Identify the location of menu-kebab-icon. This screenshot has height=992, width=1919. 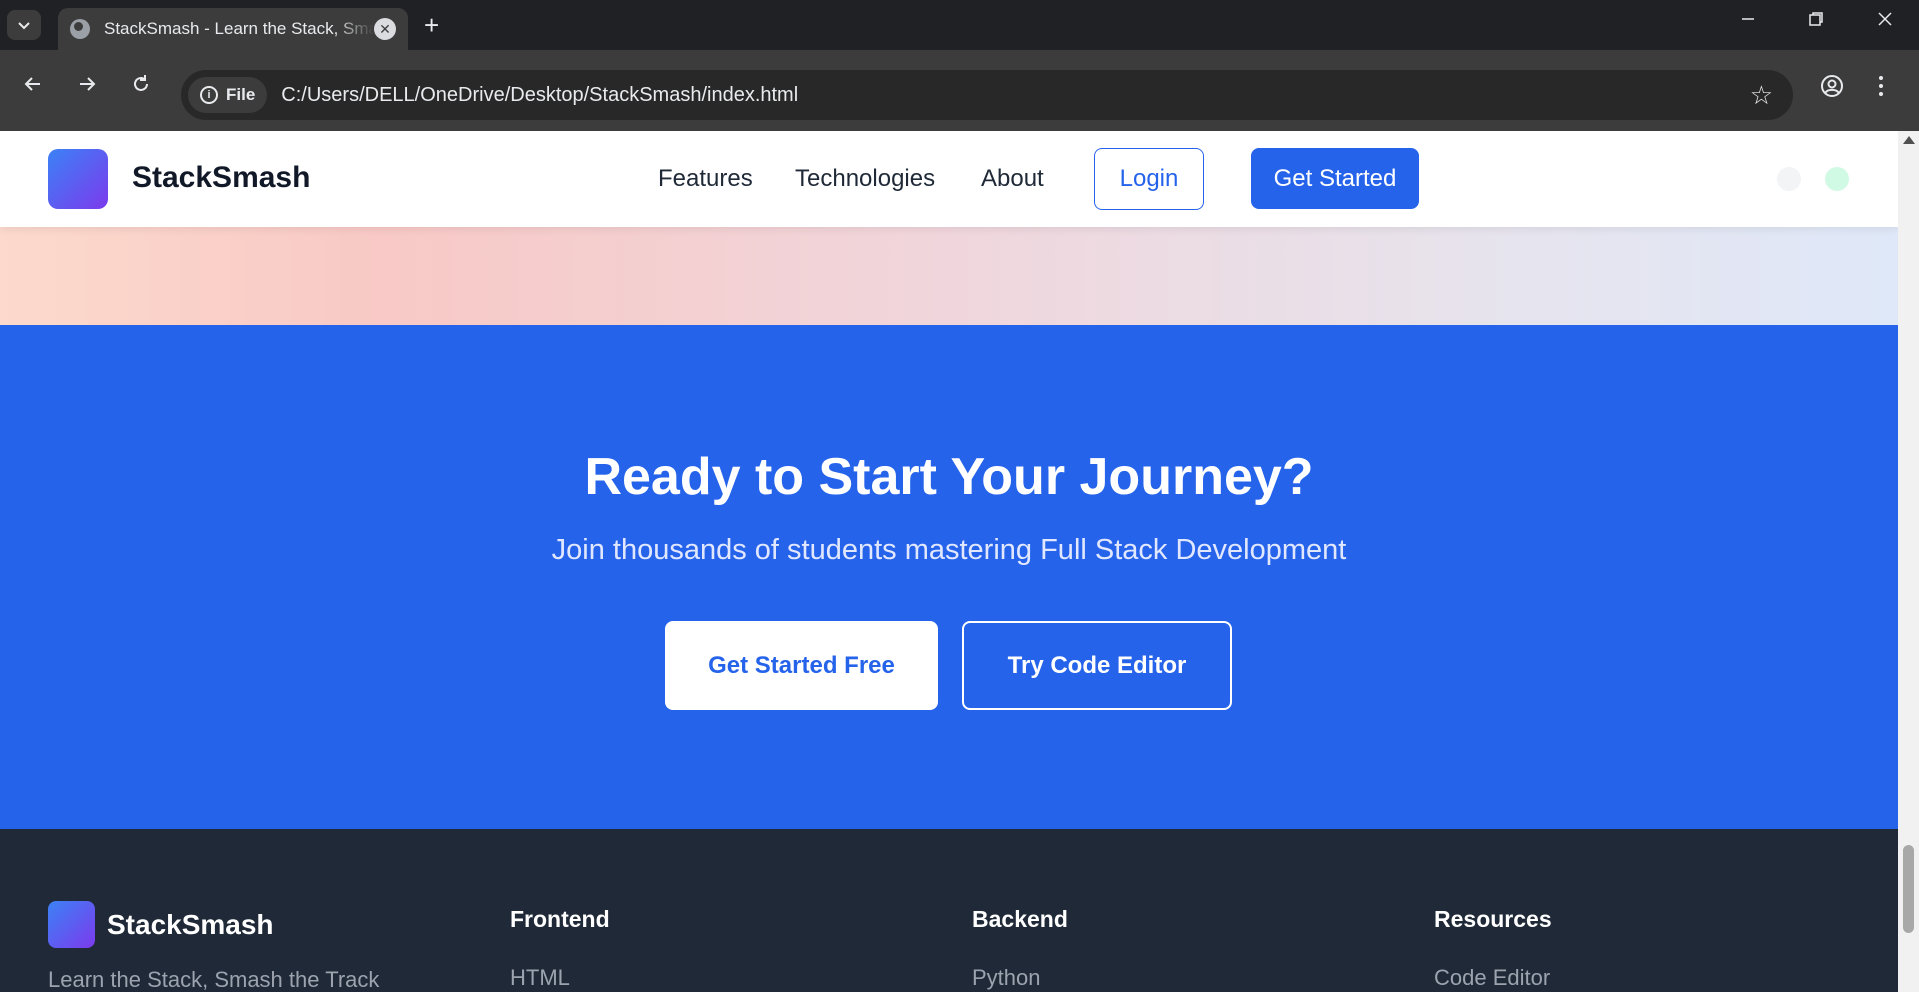
(1881, 89).